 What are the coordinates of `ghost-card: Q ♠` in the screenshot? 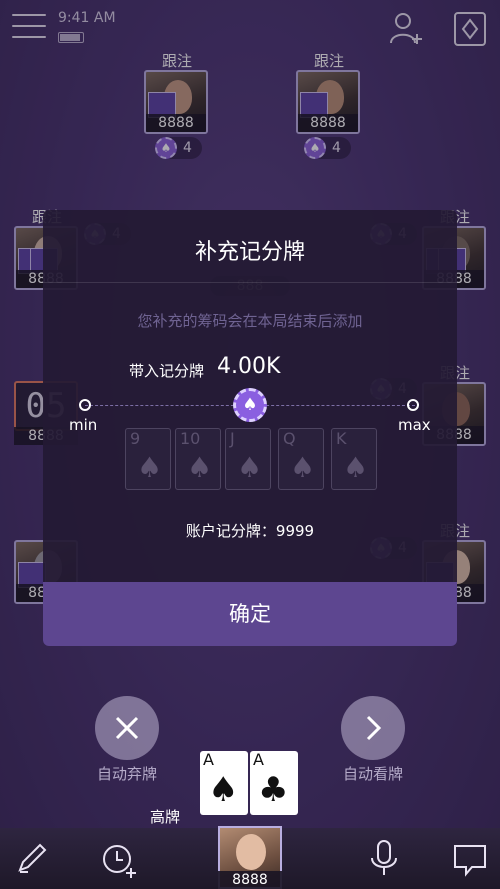 It's located at (301, 459).